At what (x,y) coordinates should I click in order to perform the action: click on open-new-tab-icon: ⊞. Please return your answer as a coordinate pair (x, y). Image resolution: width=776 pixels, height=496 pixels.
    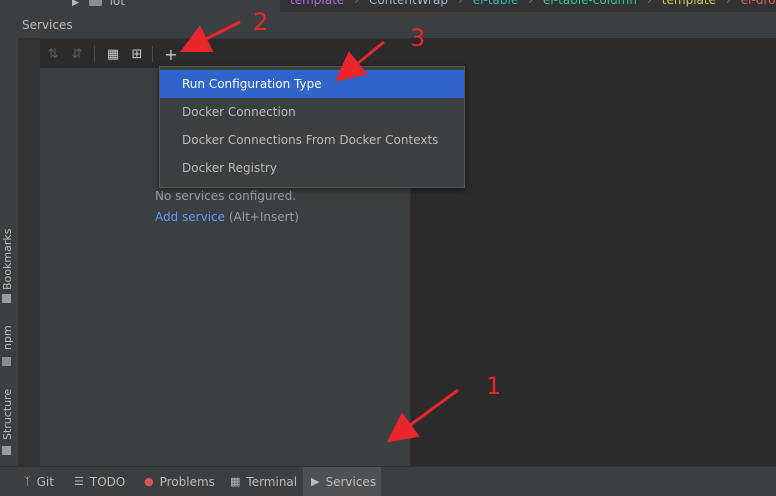
    Looking at the image, I should click on (137, 54).